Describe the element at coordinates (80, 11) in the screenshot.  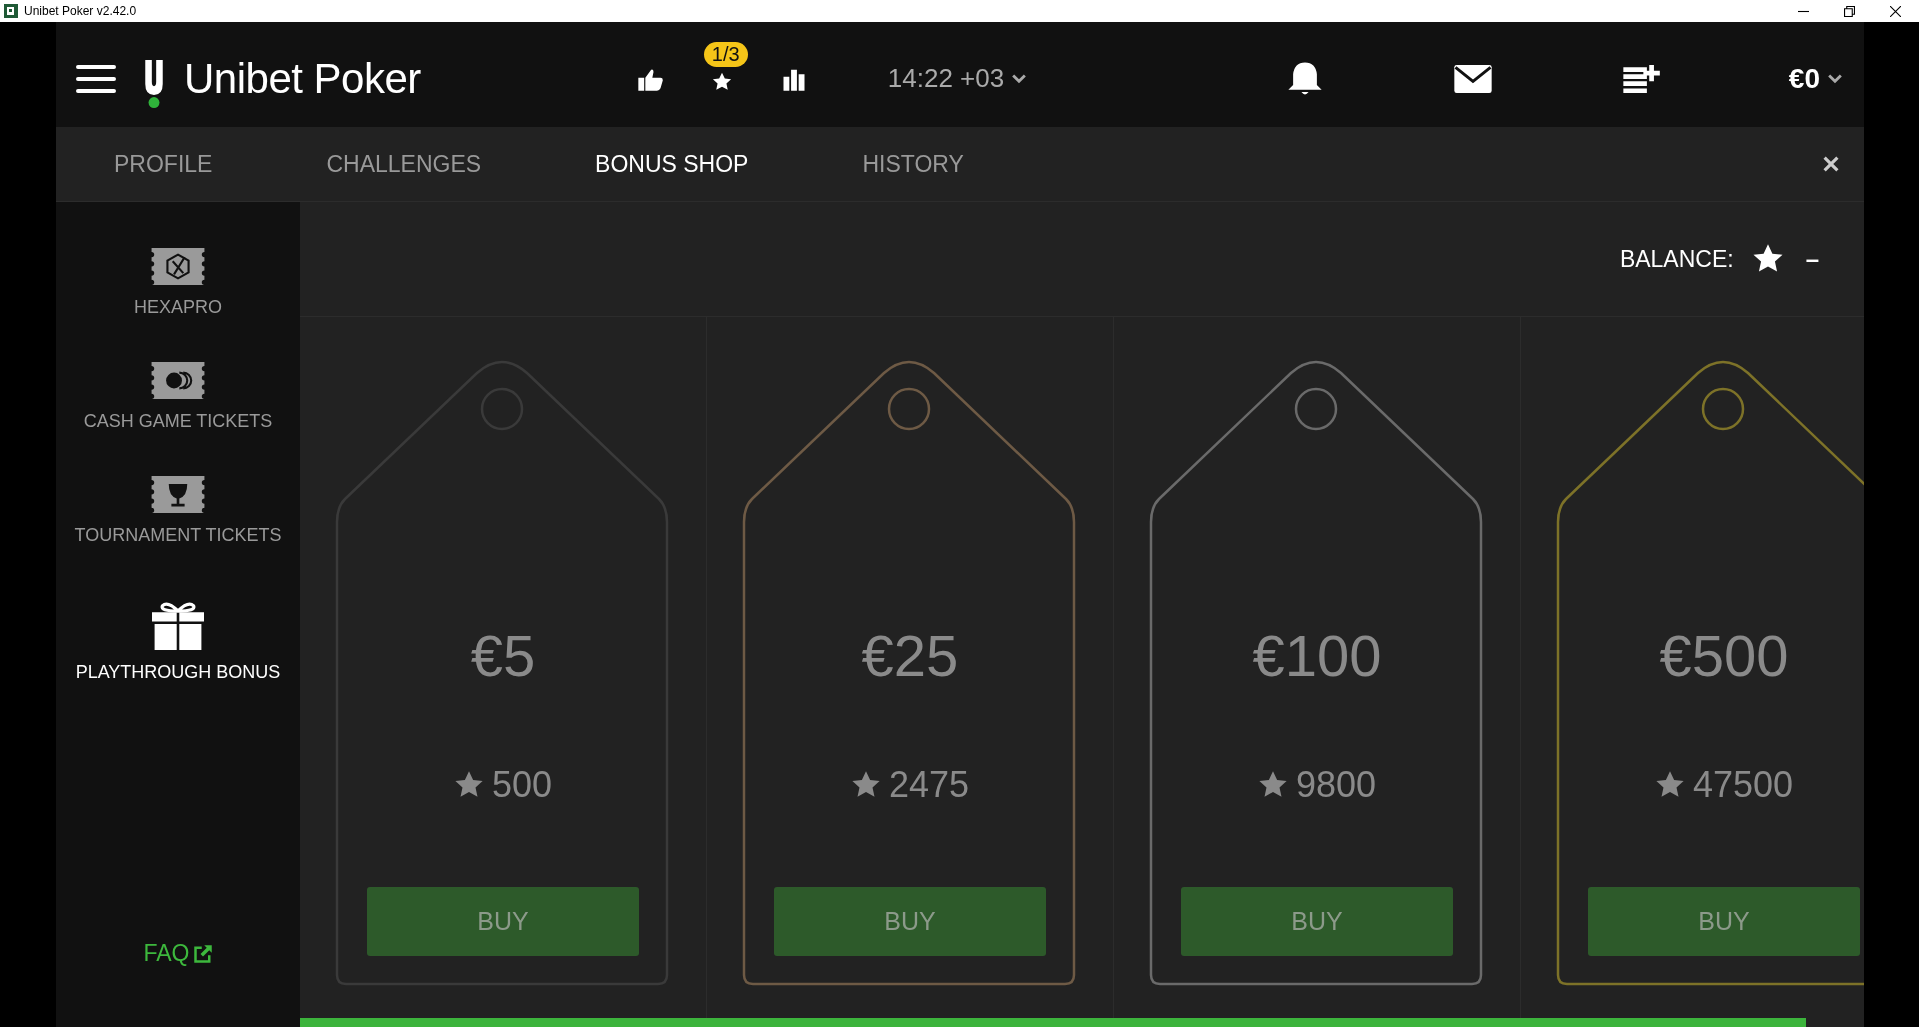
I see `window-title: Unibet Poker v2.42.0` at that location.